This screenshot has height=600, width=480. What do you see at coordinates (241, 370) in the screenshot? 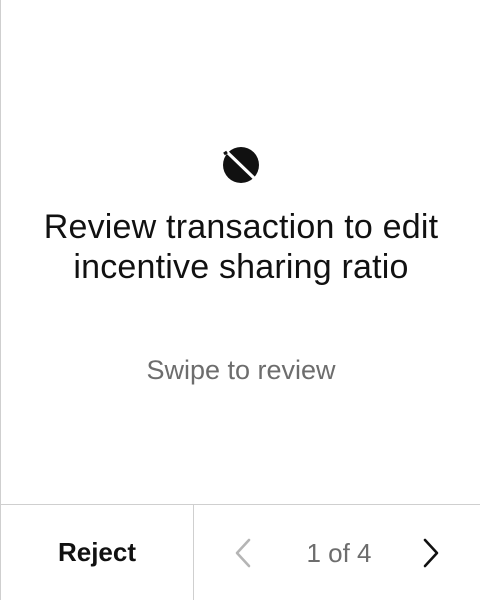
I see `swipe-hint: Swipe to review` at bounding box center [241, 370].